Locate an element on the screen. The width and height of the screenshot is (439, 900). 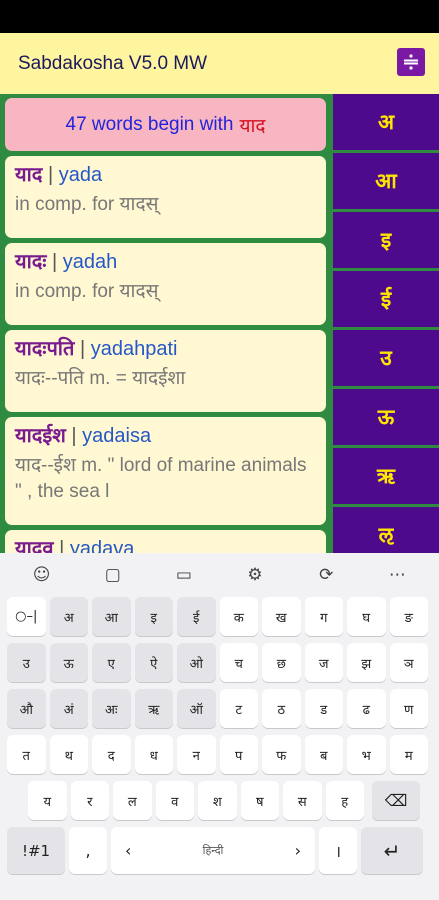
key: ए is located at coordinates (111, 662).